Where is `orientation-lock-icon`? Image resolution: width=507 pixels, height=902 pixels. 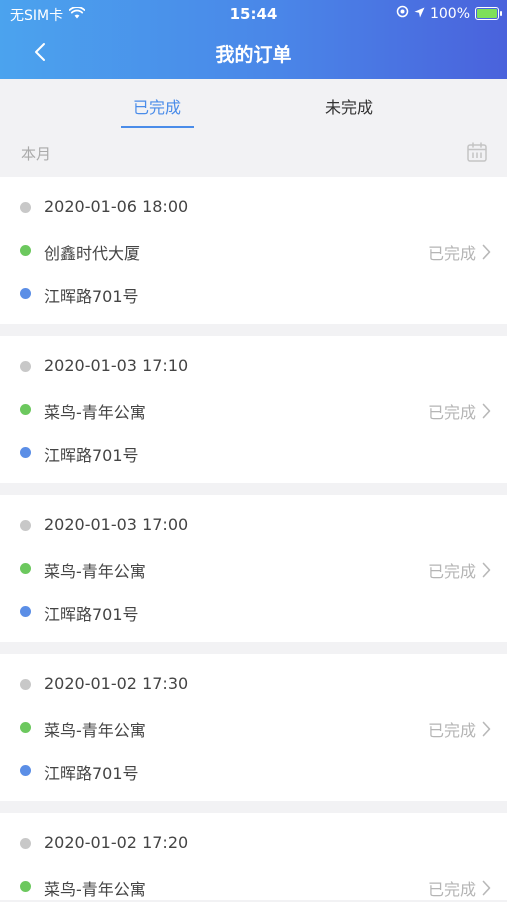
orientation-lock-icon is located at coordinates (402, 13).